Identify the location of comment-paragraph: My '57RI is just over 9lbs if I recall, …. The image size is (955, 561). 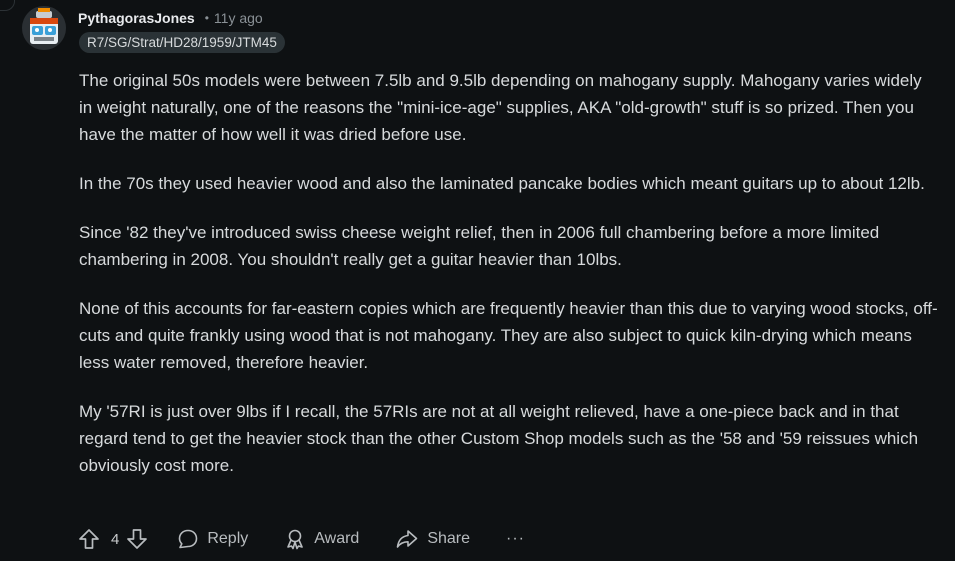
(499, 438).